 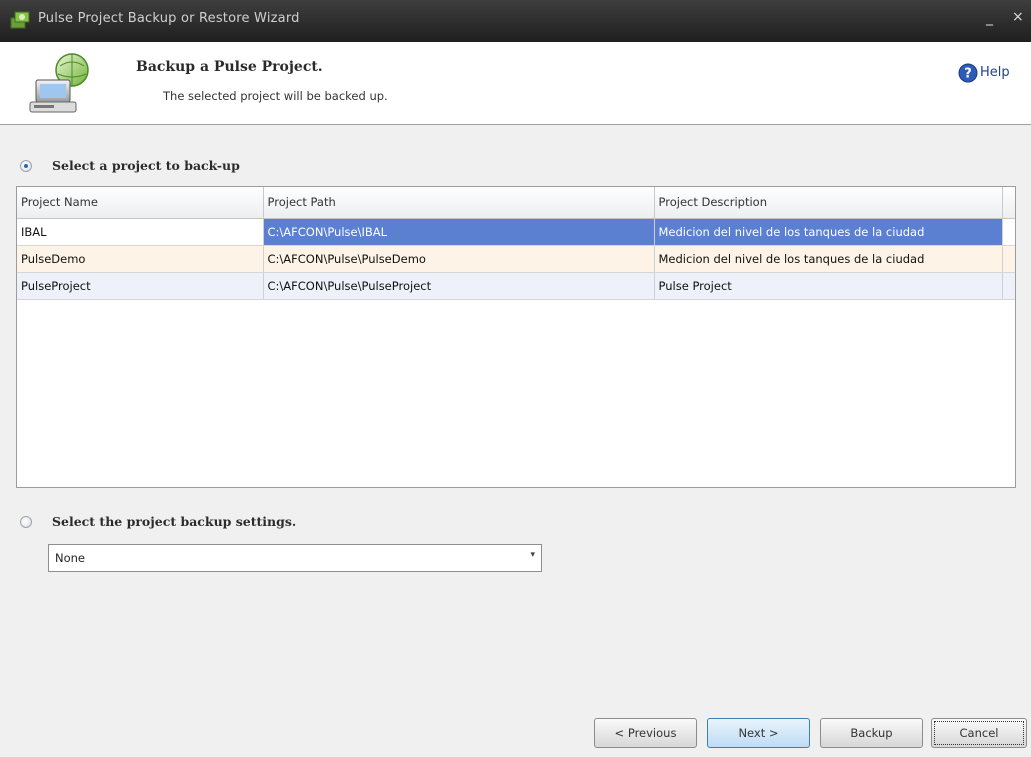 I want to click on next-button: Next >, so click(x=758, y=733).